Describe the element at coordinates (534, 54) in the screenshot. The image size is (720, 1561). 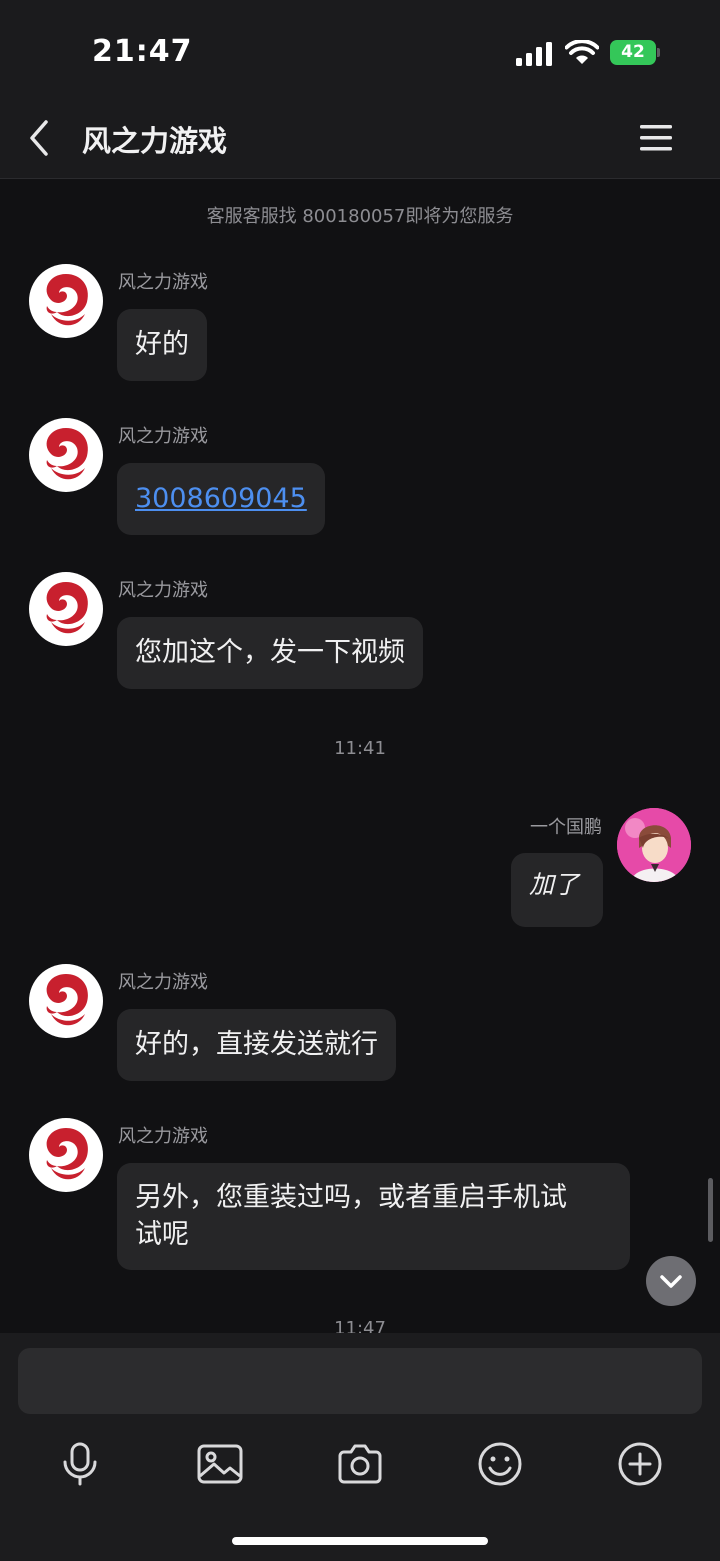
I see `cellular-signal-icon` at that location.